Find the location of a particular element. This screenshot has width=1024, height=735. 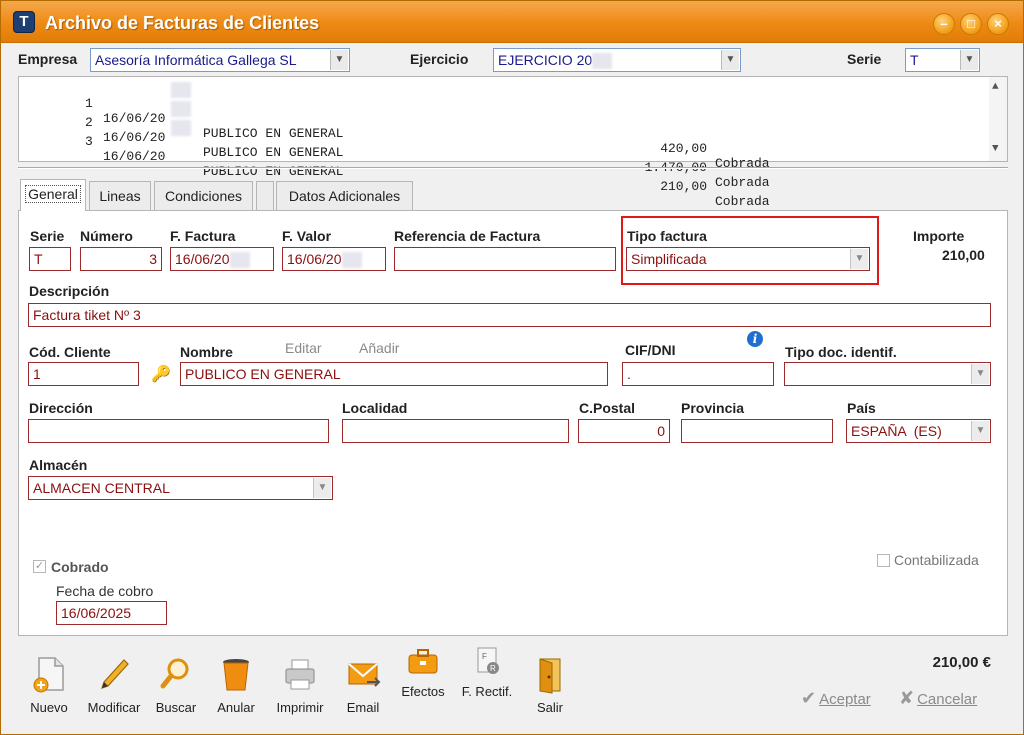

total-amount: 210,00 € is located at coordinates (961, 662).